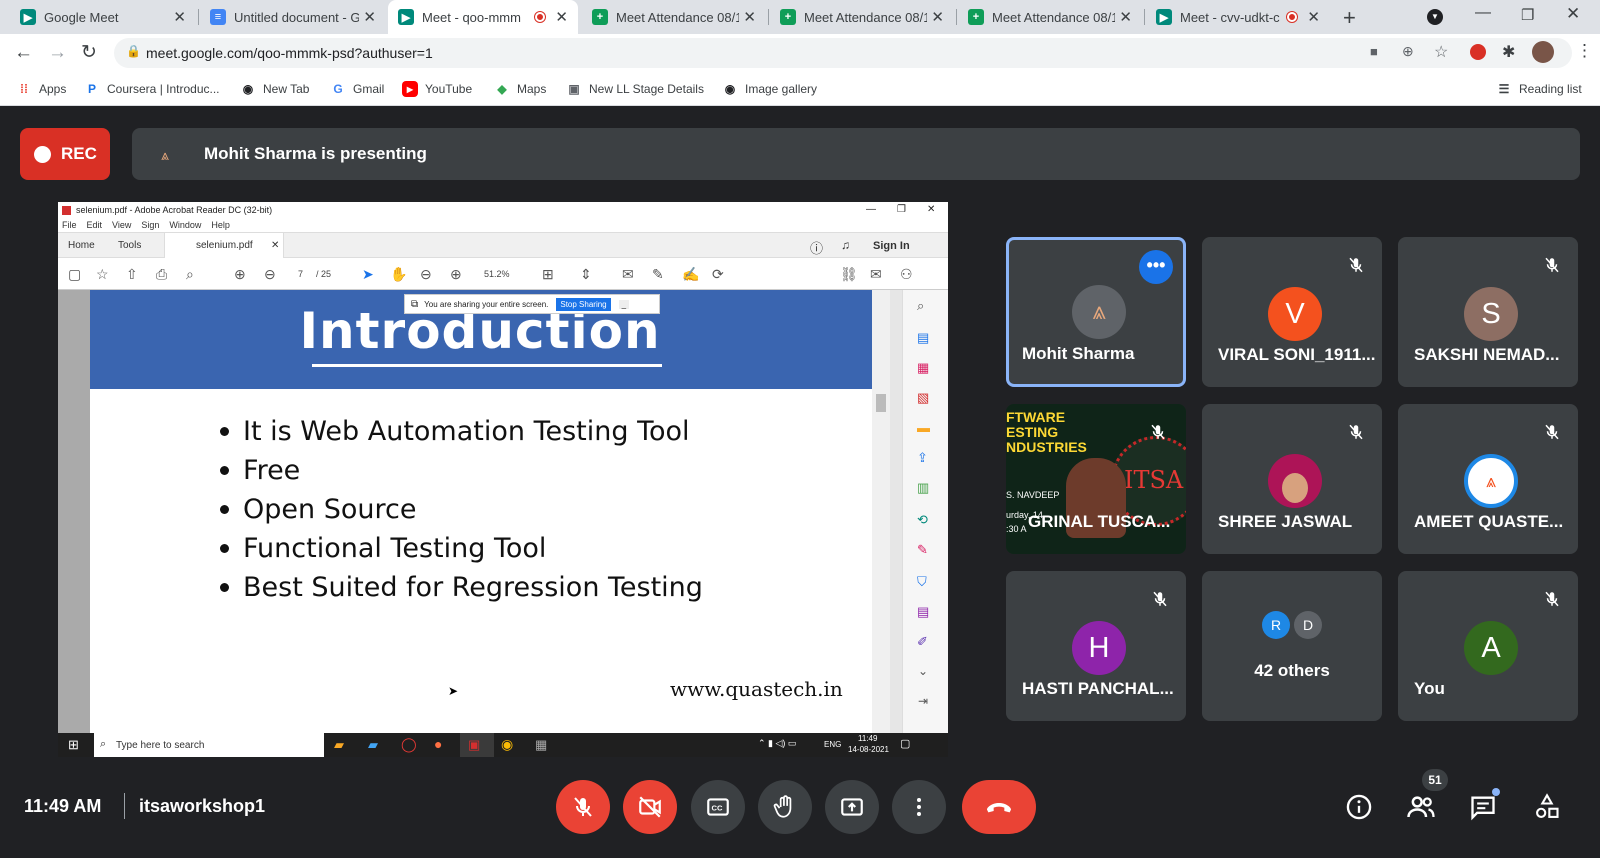 The image size is (1600, 858). I want to click on tab-meet-attendance-1: + Meet Attendance 08/1 ✕, so click(674, 17).